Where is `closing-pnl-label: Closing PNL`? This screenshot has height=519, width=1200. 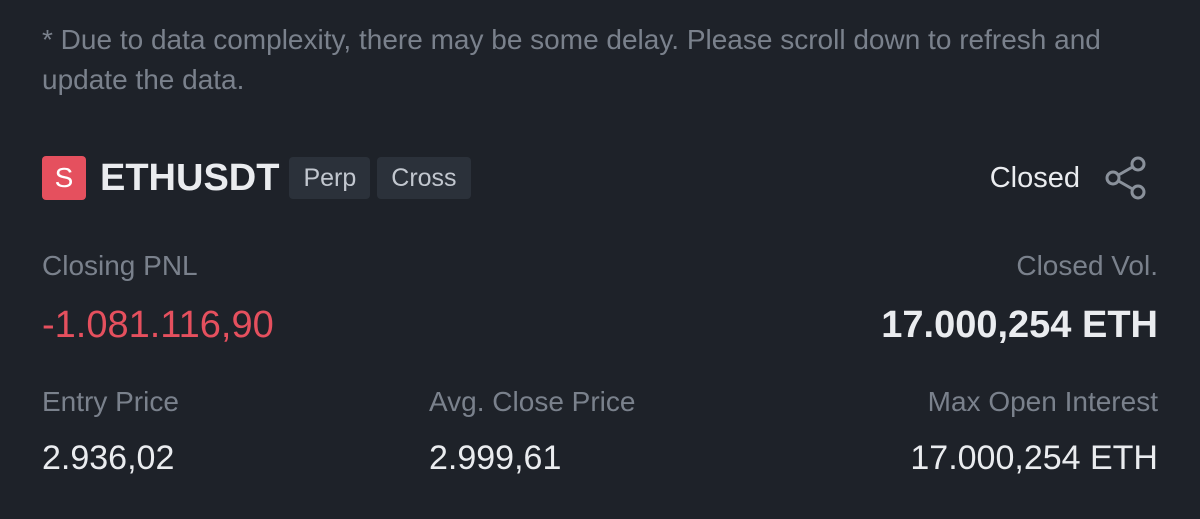 closing-pnl-label: Closing PNL is located at coordinates (120, 265).